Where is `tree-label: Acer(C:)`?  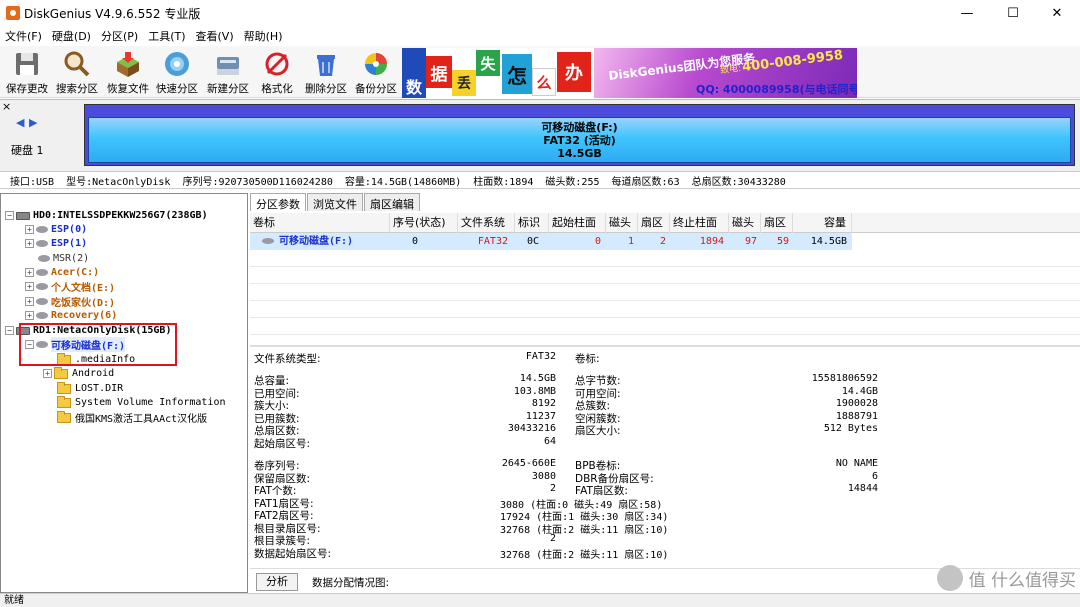
tree-label: Acer(C:) is located at coordinates (75, 272).